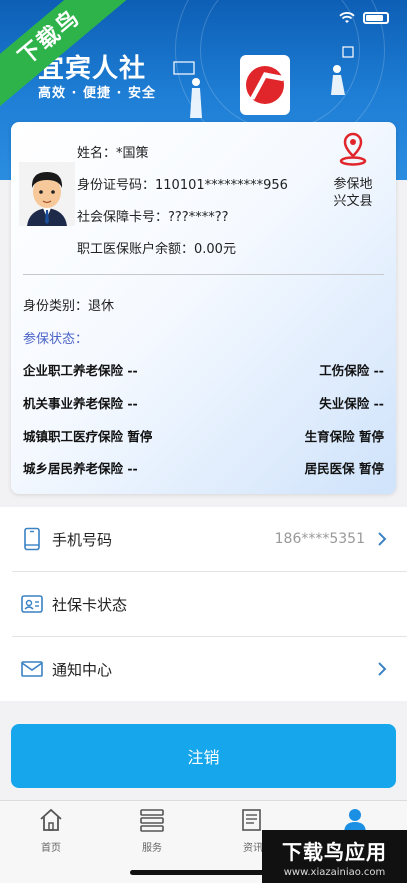 The image size is (407, 883). I want to click on insurance-left: 城乡居民养老保险 --, so click(80, 468).